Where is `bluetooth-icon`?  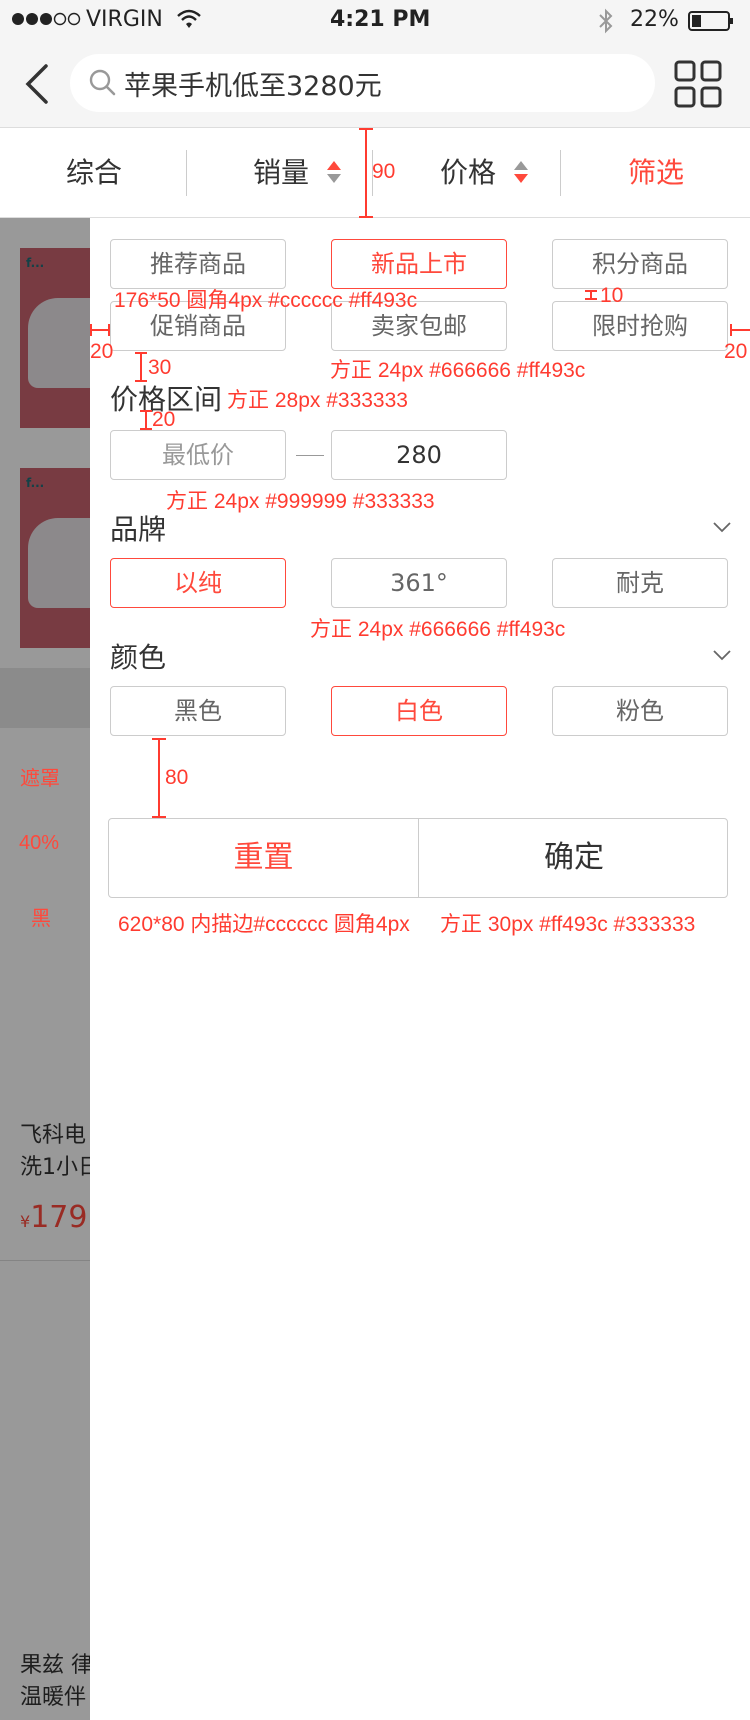
bluetooth-icon is located at coordinates (606, 25).